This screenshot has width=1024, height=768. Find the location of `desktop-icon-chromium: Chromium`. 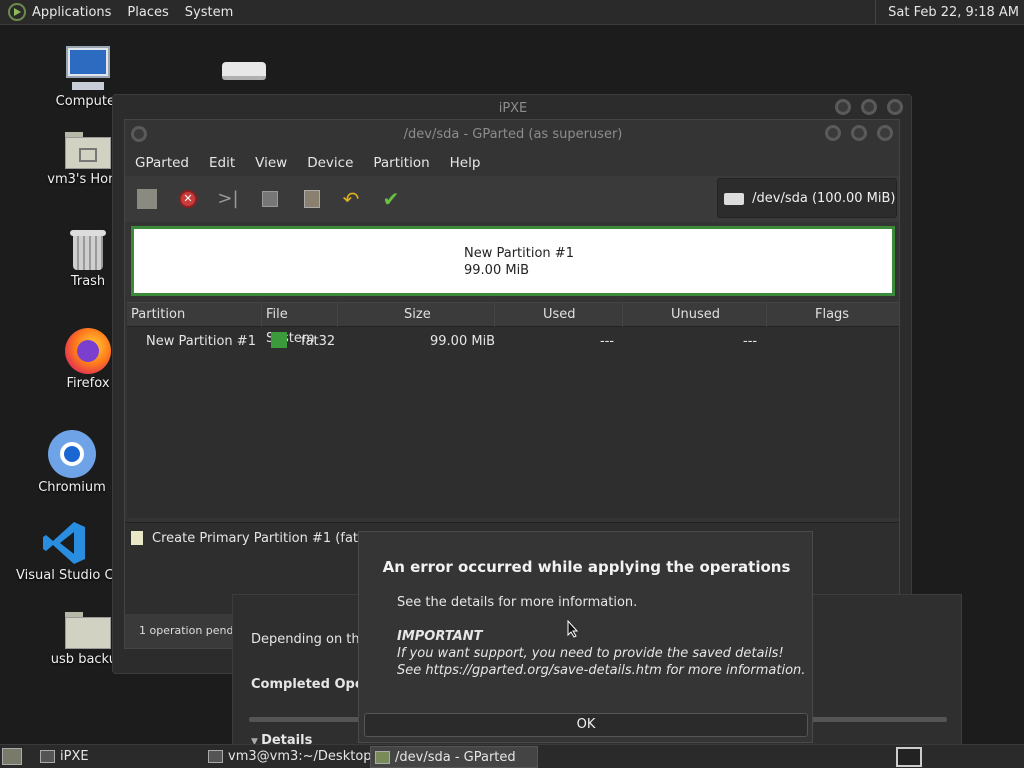

desktop-icon-chromium: Chromium is located at coordinates (72, 462).